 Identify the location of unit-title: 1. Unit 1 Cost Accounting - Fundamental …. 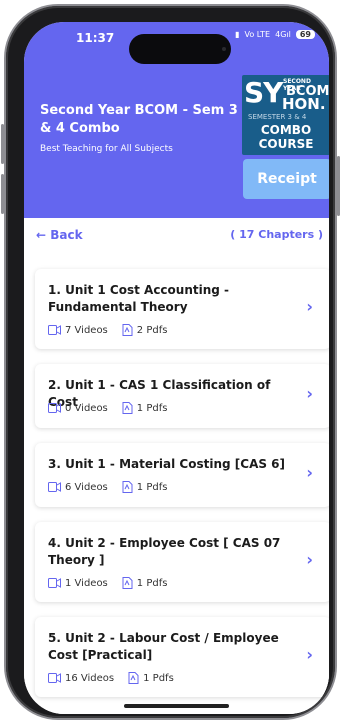
(139, 298).